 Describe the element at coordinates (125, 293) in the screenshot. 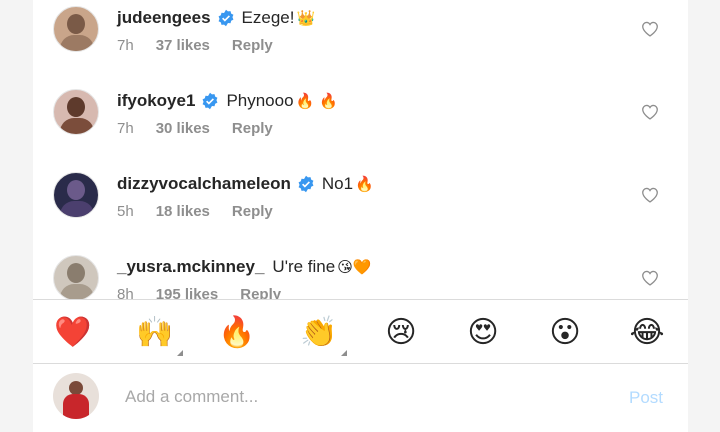

I see `comment-time: 8h` at that location.